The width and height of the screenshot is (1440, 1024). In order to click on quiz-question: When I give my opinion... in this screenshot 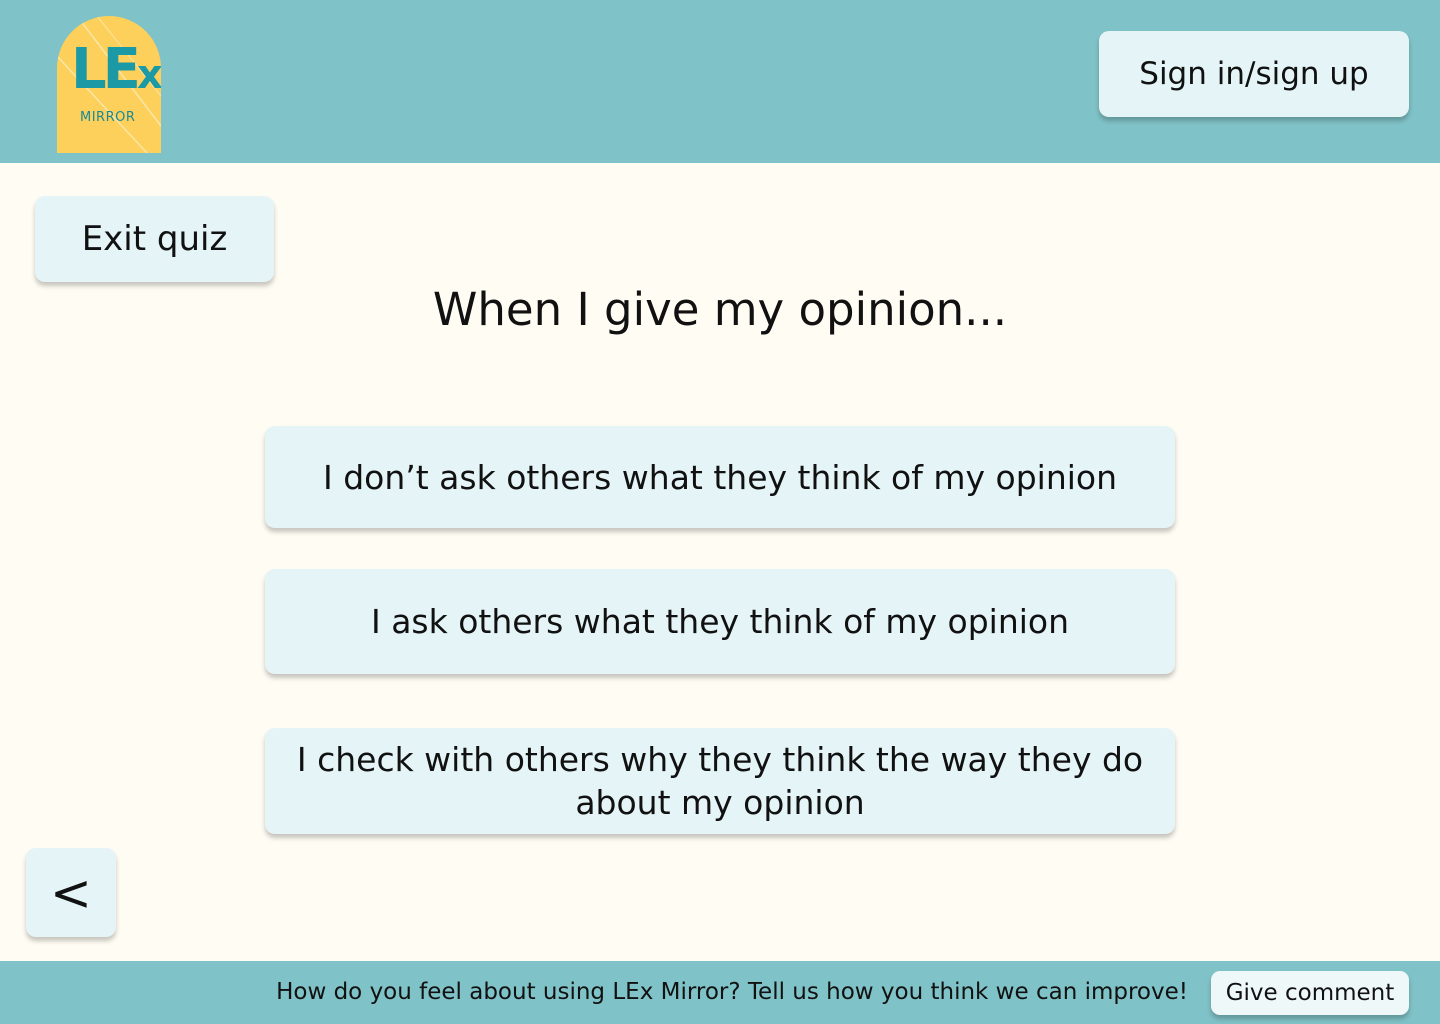, I will do `click(720, 309)`.